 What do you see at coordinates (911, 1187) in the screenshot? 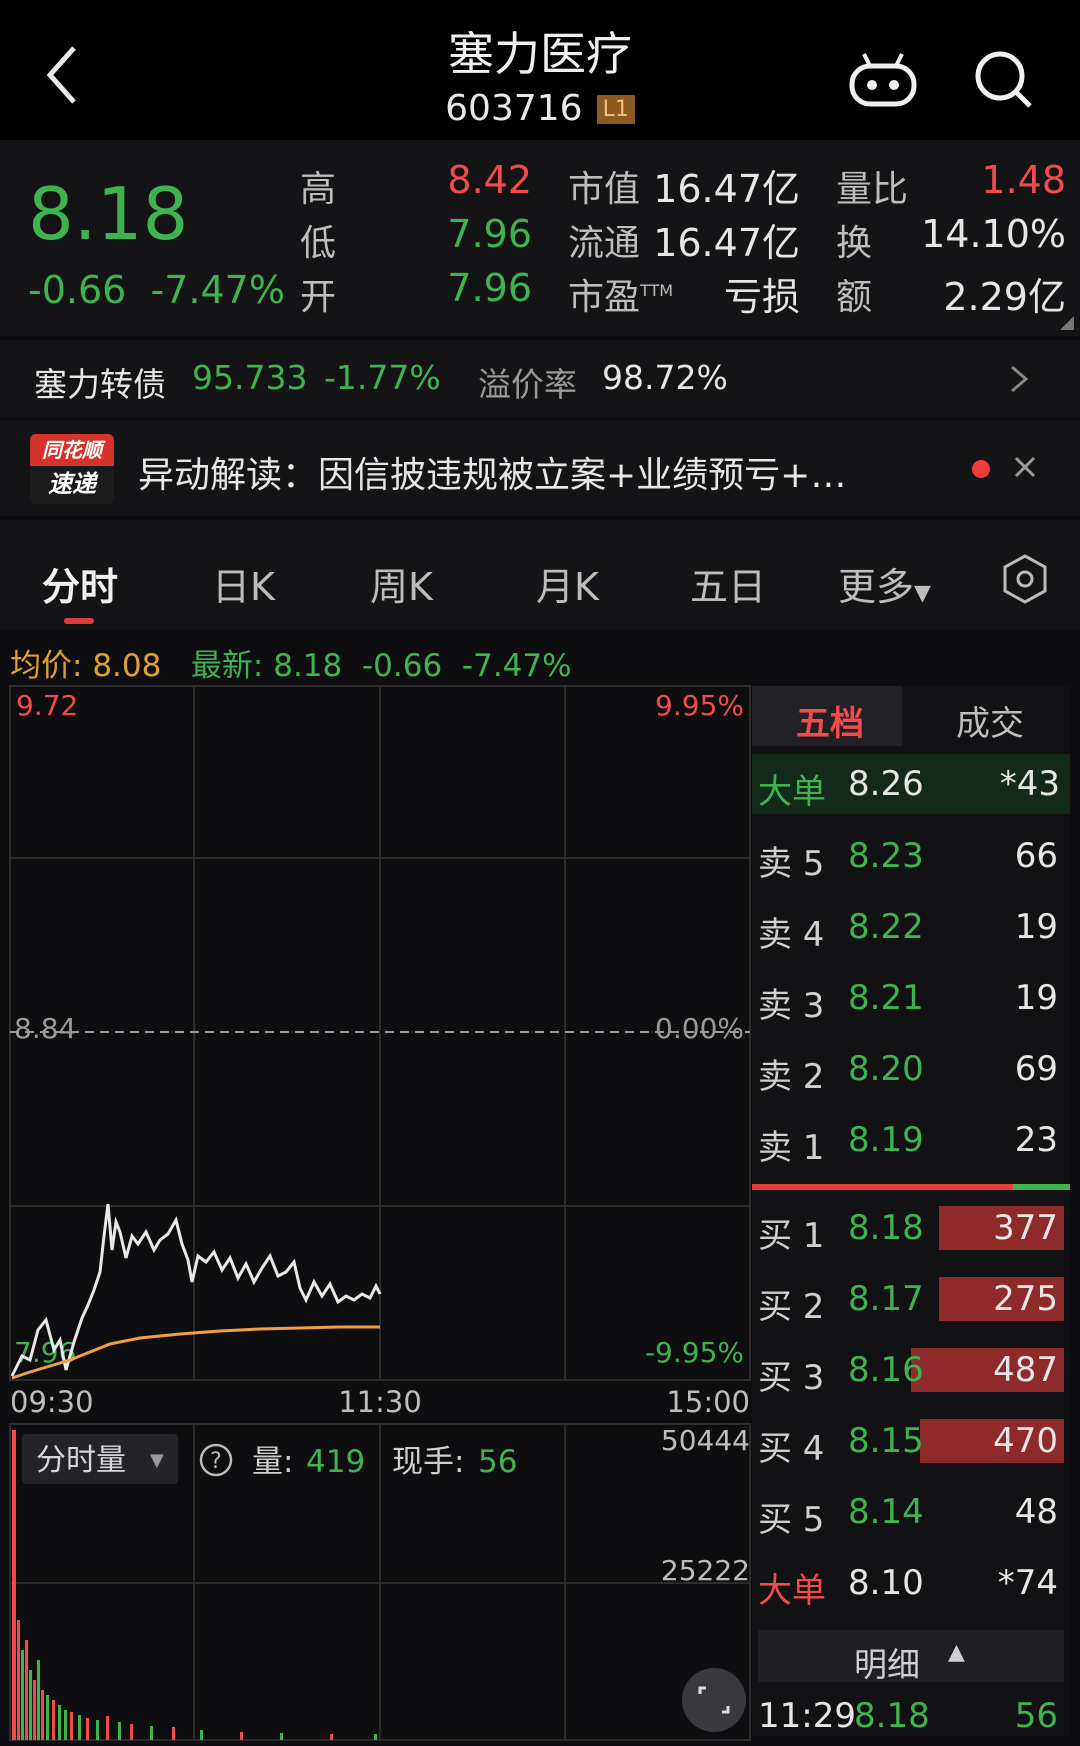
I see `buy-sell-ratio-bar` at bounding box center [911, 1187].